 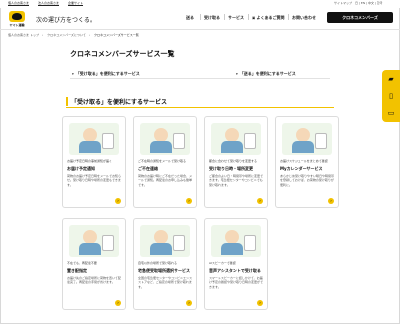 I want to click on card-title: 受け取り日時・場所変更, so click(x=231, y=168).